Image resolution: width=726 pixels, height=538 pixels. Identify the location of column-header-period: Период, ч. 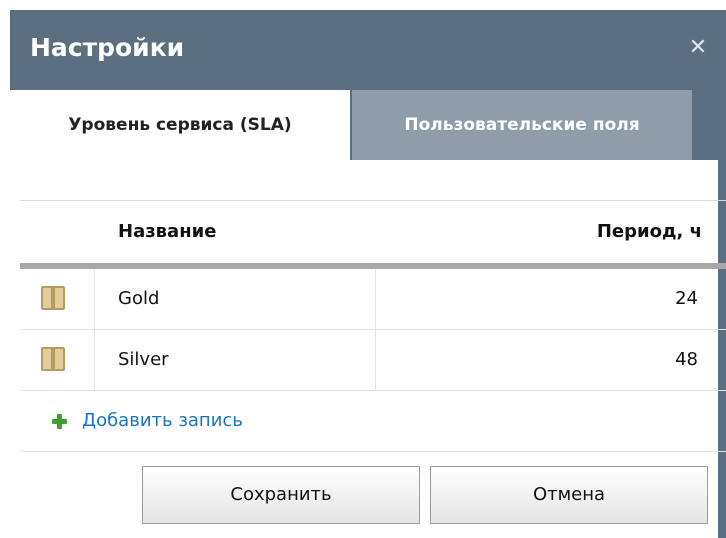
(649, 232).